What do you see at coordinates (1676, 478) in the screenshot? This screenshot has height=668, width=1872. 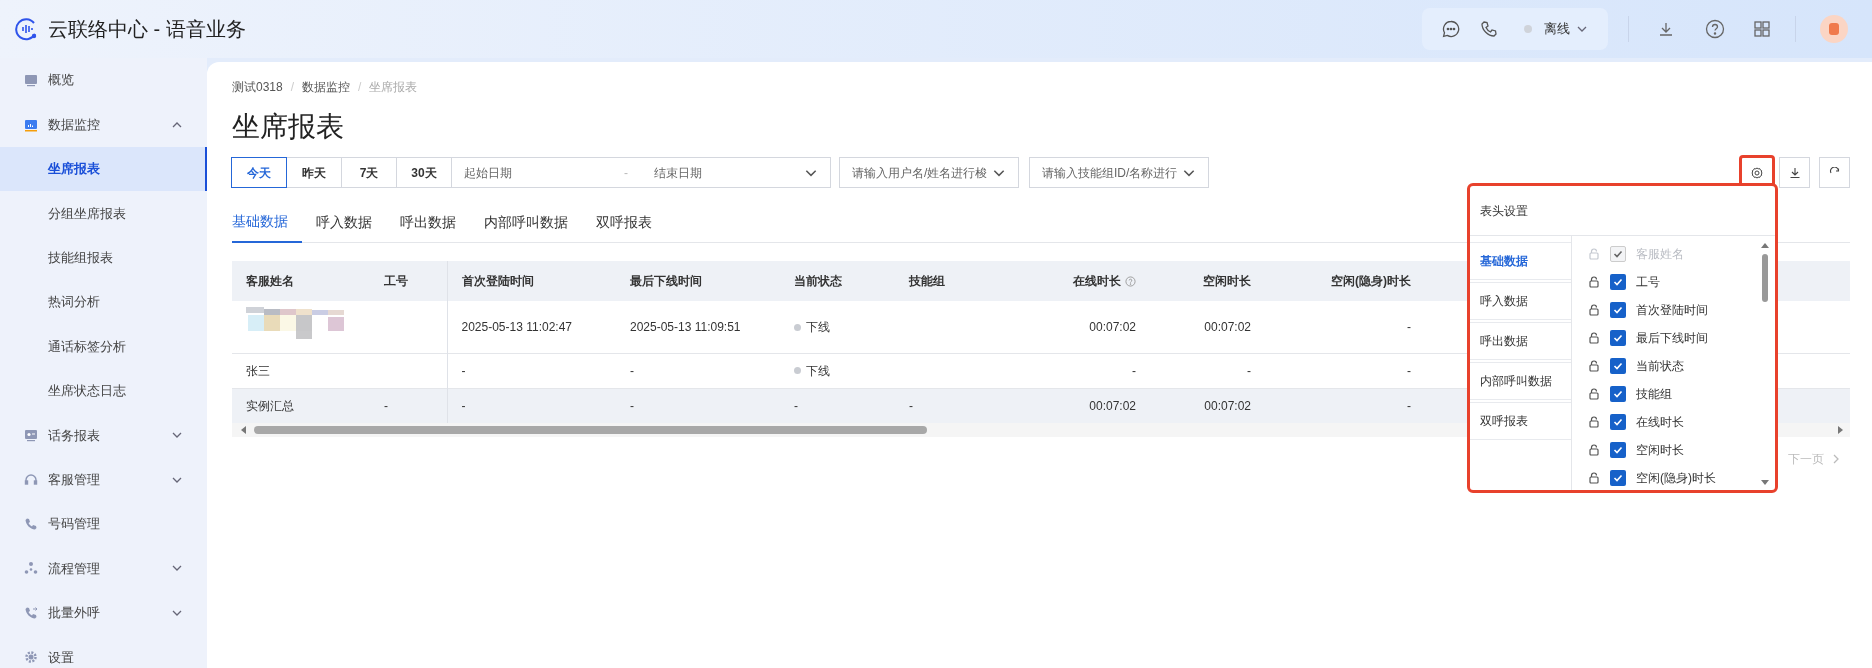 I see `field-label: 空闲(隐身)时长` at bounding box center [1676, 478].